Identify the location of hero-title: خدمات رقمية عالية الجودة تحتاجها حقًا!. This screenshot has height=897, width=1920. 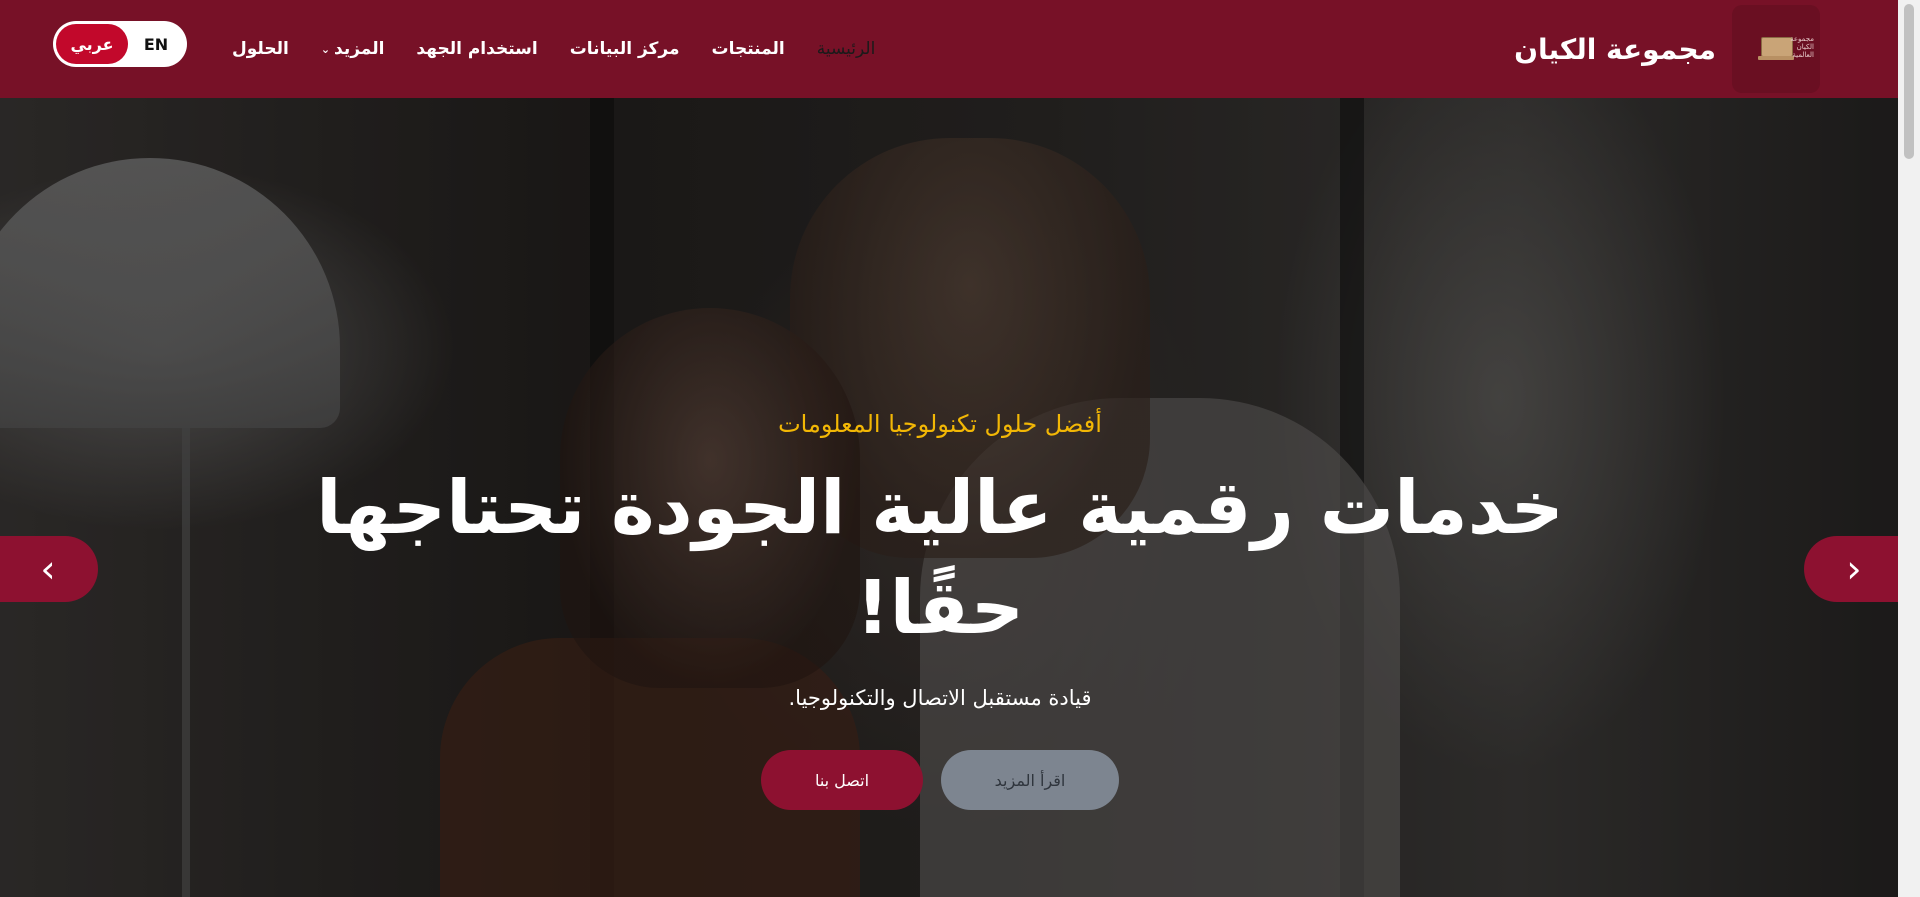
(940, 558).